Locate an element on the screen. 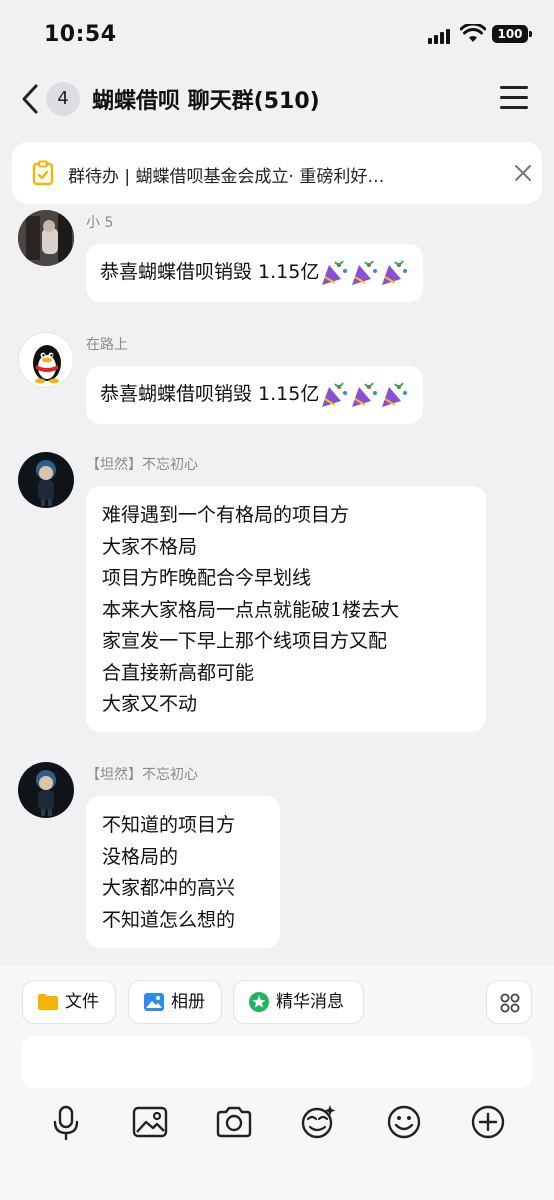 The width and height of the screenshot is (554, 1200). microphone-icon is located at coordinates (66, 1122).